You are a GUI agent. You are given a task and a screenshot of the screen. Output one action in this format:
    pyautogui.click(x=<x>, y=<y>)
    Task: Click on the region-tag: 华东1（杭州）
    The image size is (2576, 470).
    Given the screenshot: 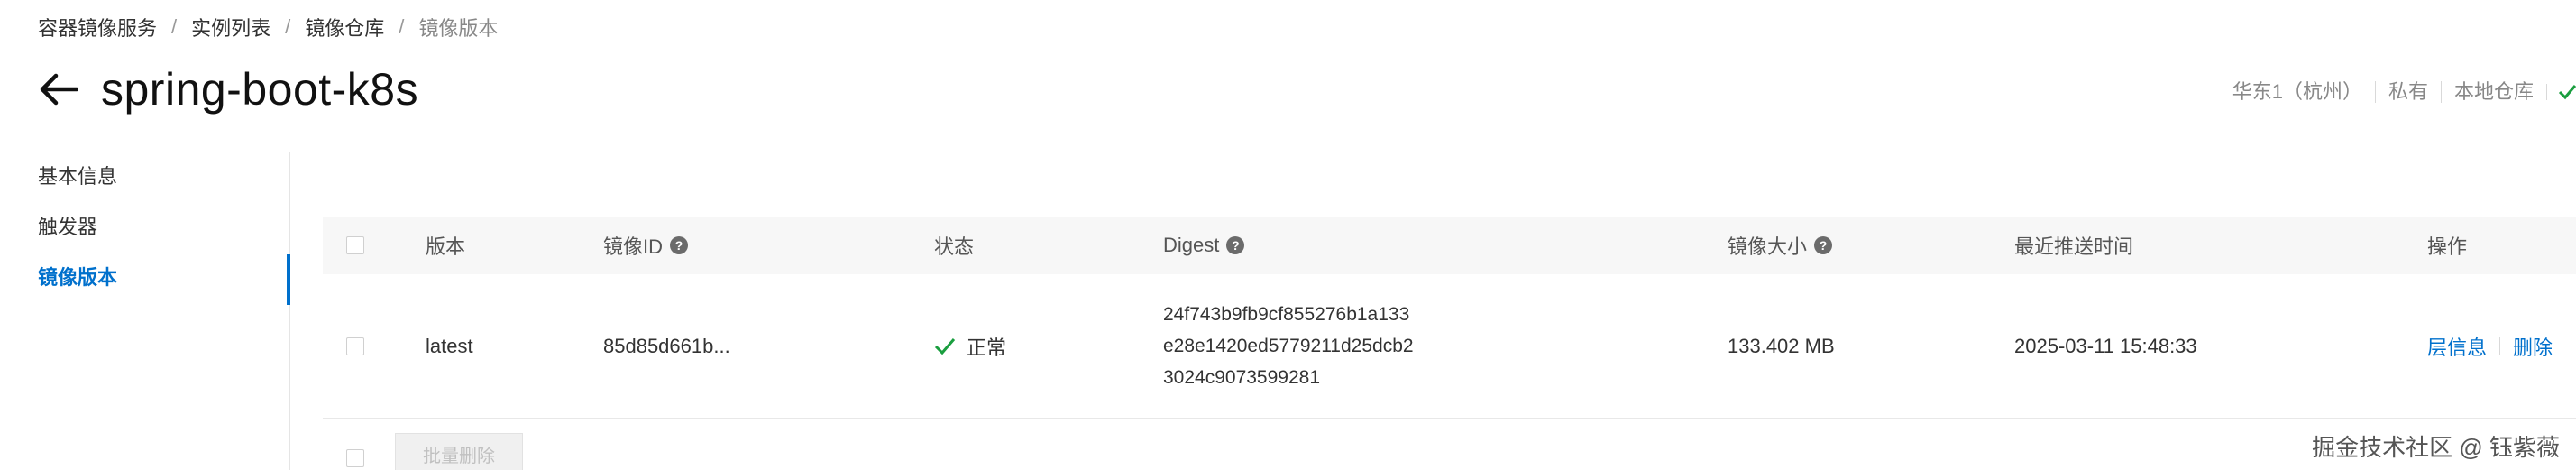 What is the action you would take?
    pyautogui.click(x=2297, y=91)
    